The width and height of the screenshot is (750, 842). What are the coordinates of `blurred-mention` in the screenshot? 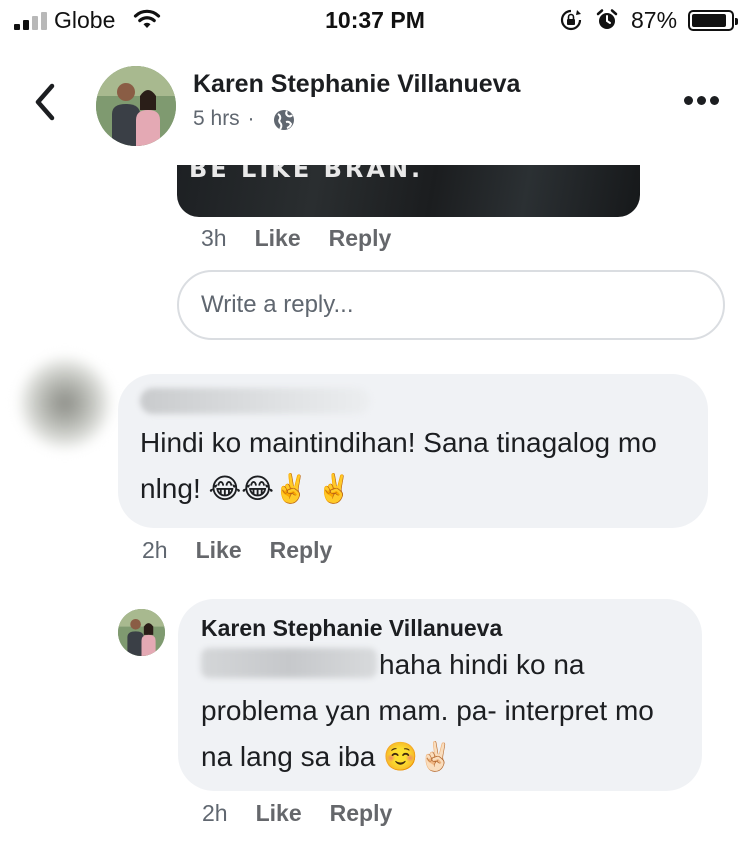 It's located at (289, 663).